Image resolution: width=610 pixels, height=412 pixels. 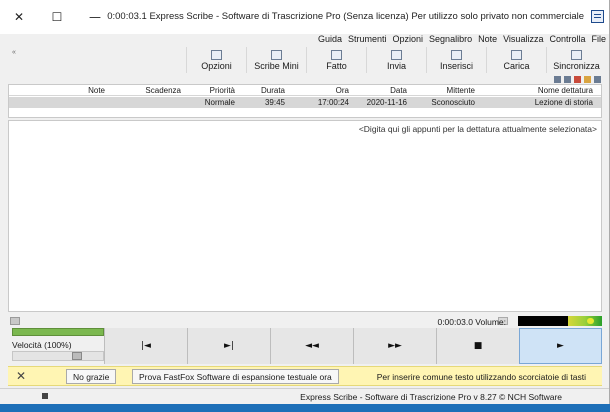 What do you see at coordinates (305, 408) in the screenshot?
I see `desktop-taskbar` at bounding box center [305, 408].